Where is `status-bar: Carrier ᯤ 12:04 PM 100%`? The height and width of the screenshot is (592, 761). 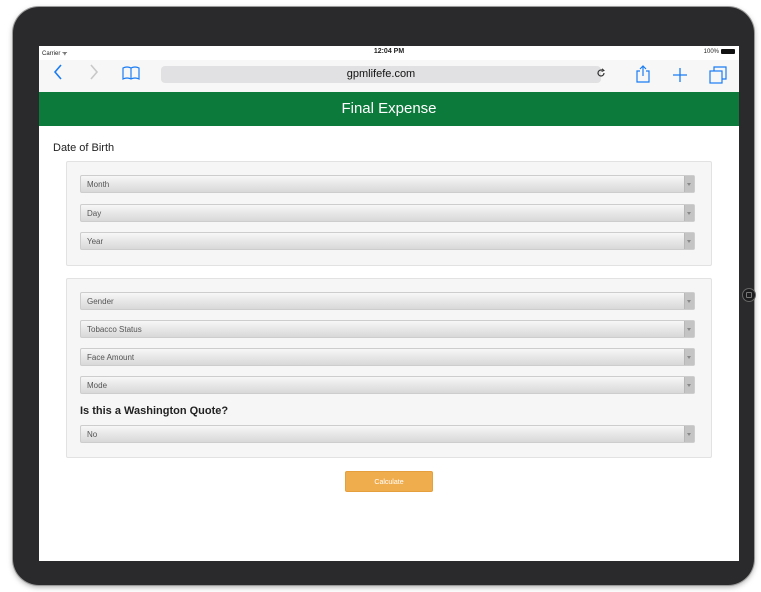
status-bar: Carrier ᯤ 12:04 PM 100% is located at coordinates (389, 53).